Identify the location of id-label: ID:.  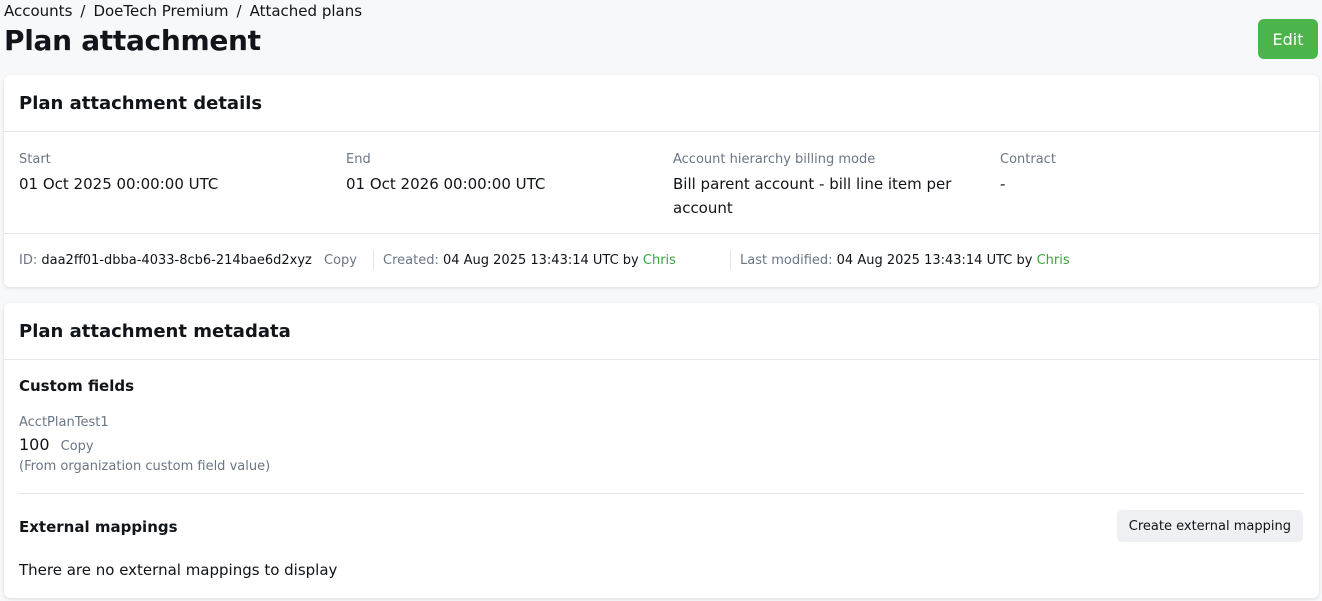
(28, 260).